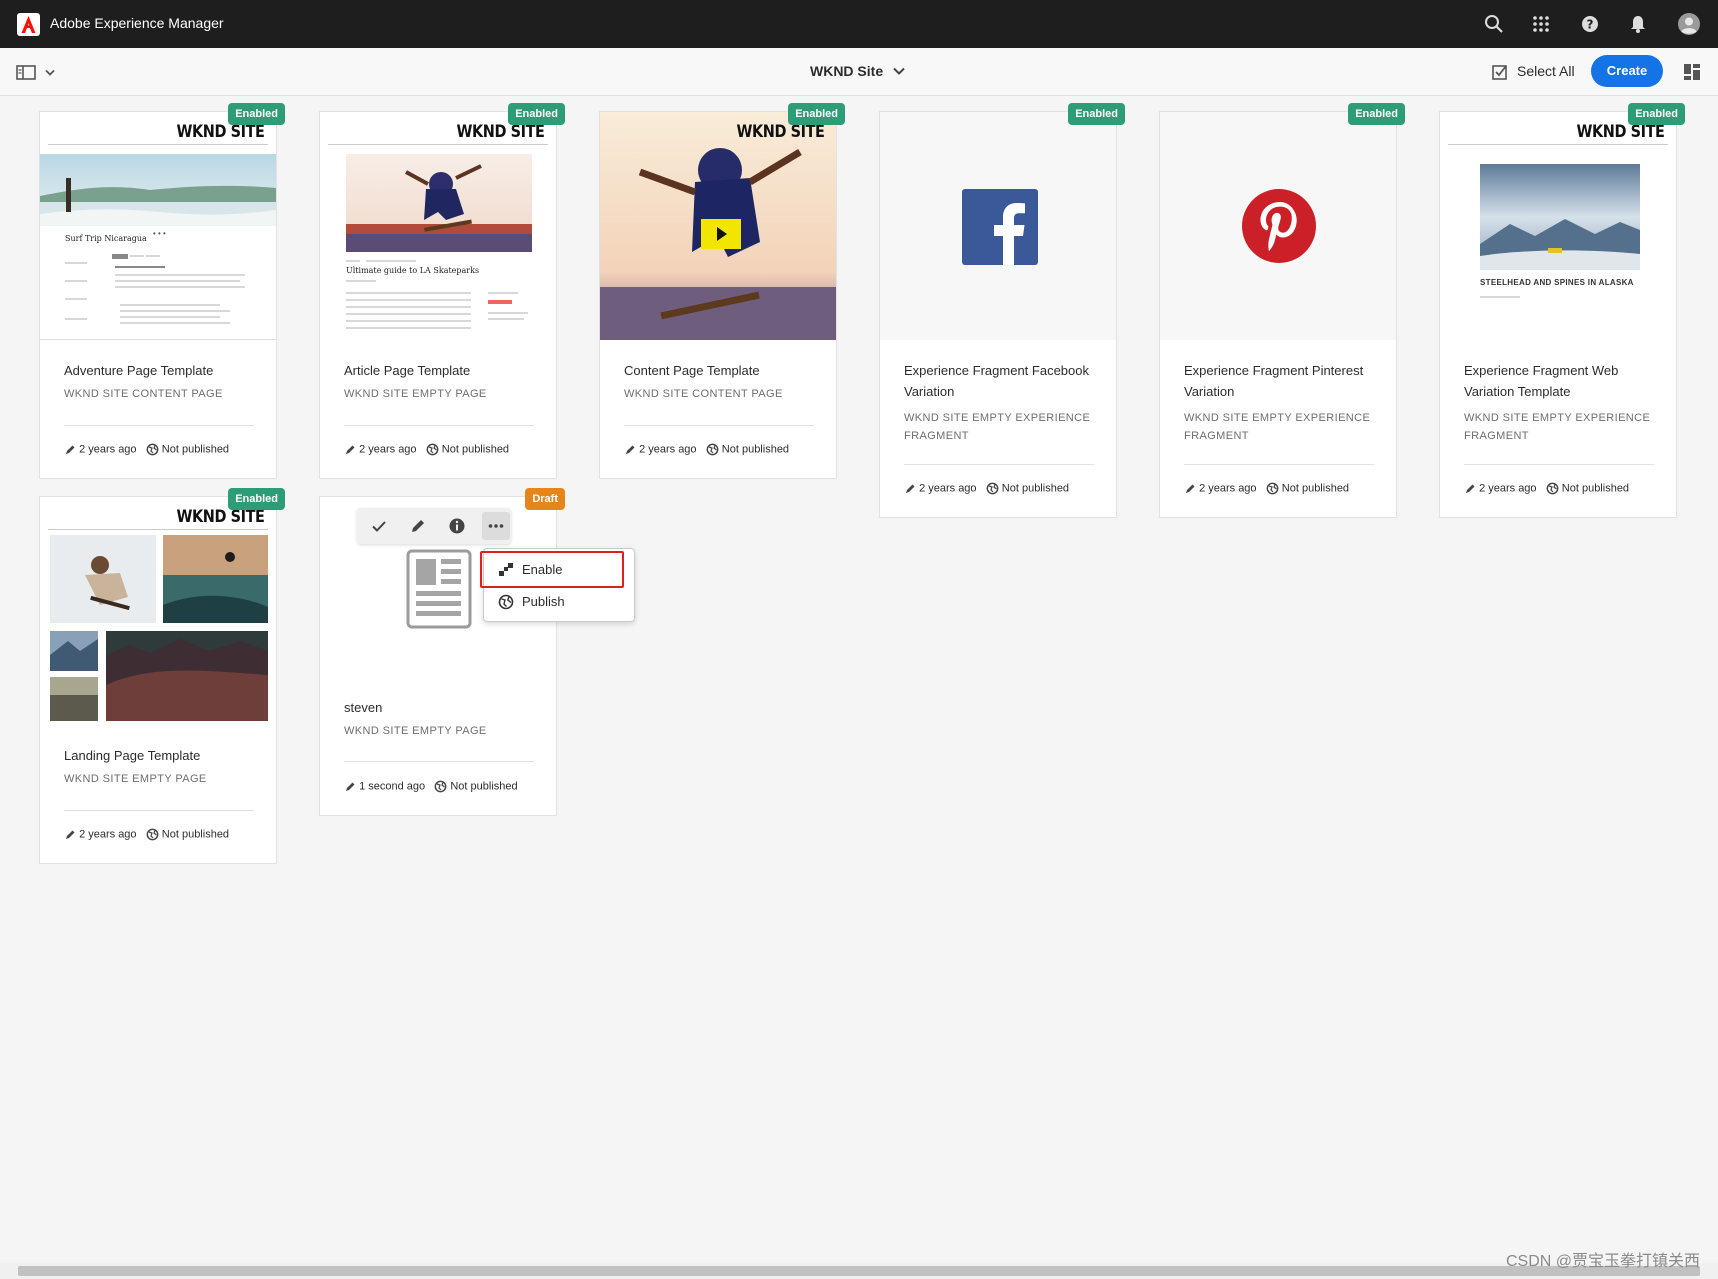  What do you see at coordinates (1558, 226) in the screenshot?
I see `card-thumbnail: WKND SITE STEELHEAD AND SPINES IN ALASKA` at bounding box center [1558, 226].